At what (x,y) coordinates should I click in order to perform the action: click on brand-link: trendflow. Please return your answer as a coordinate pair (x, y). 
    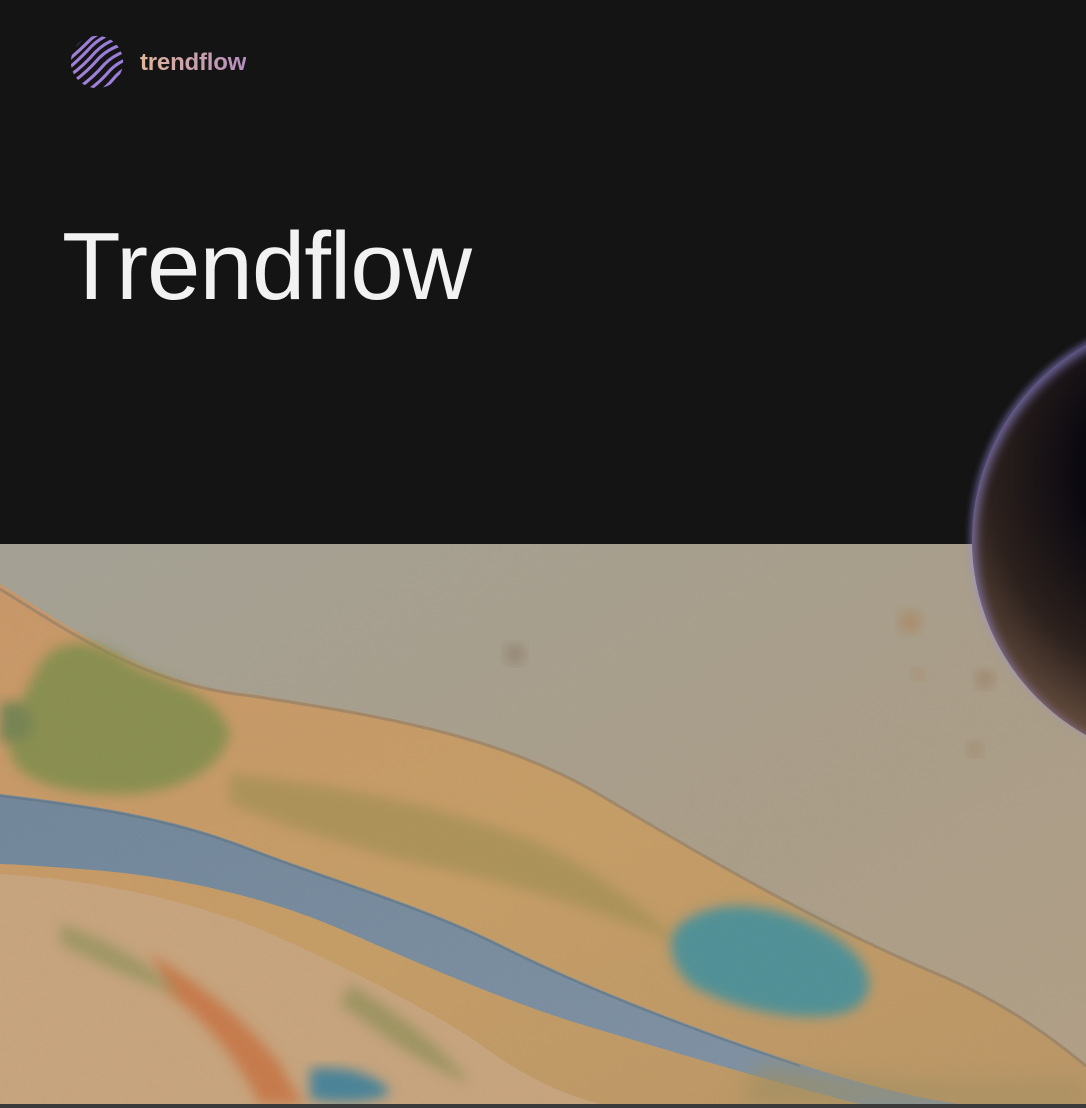
    Looking at the image, I should click on (157, 62).